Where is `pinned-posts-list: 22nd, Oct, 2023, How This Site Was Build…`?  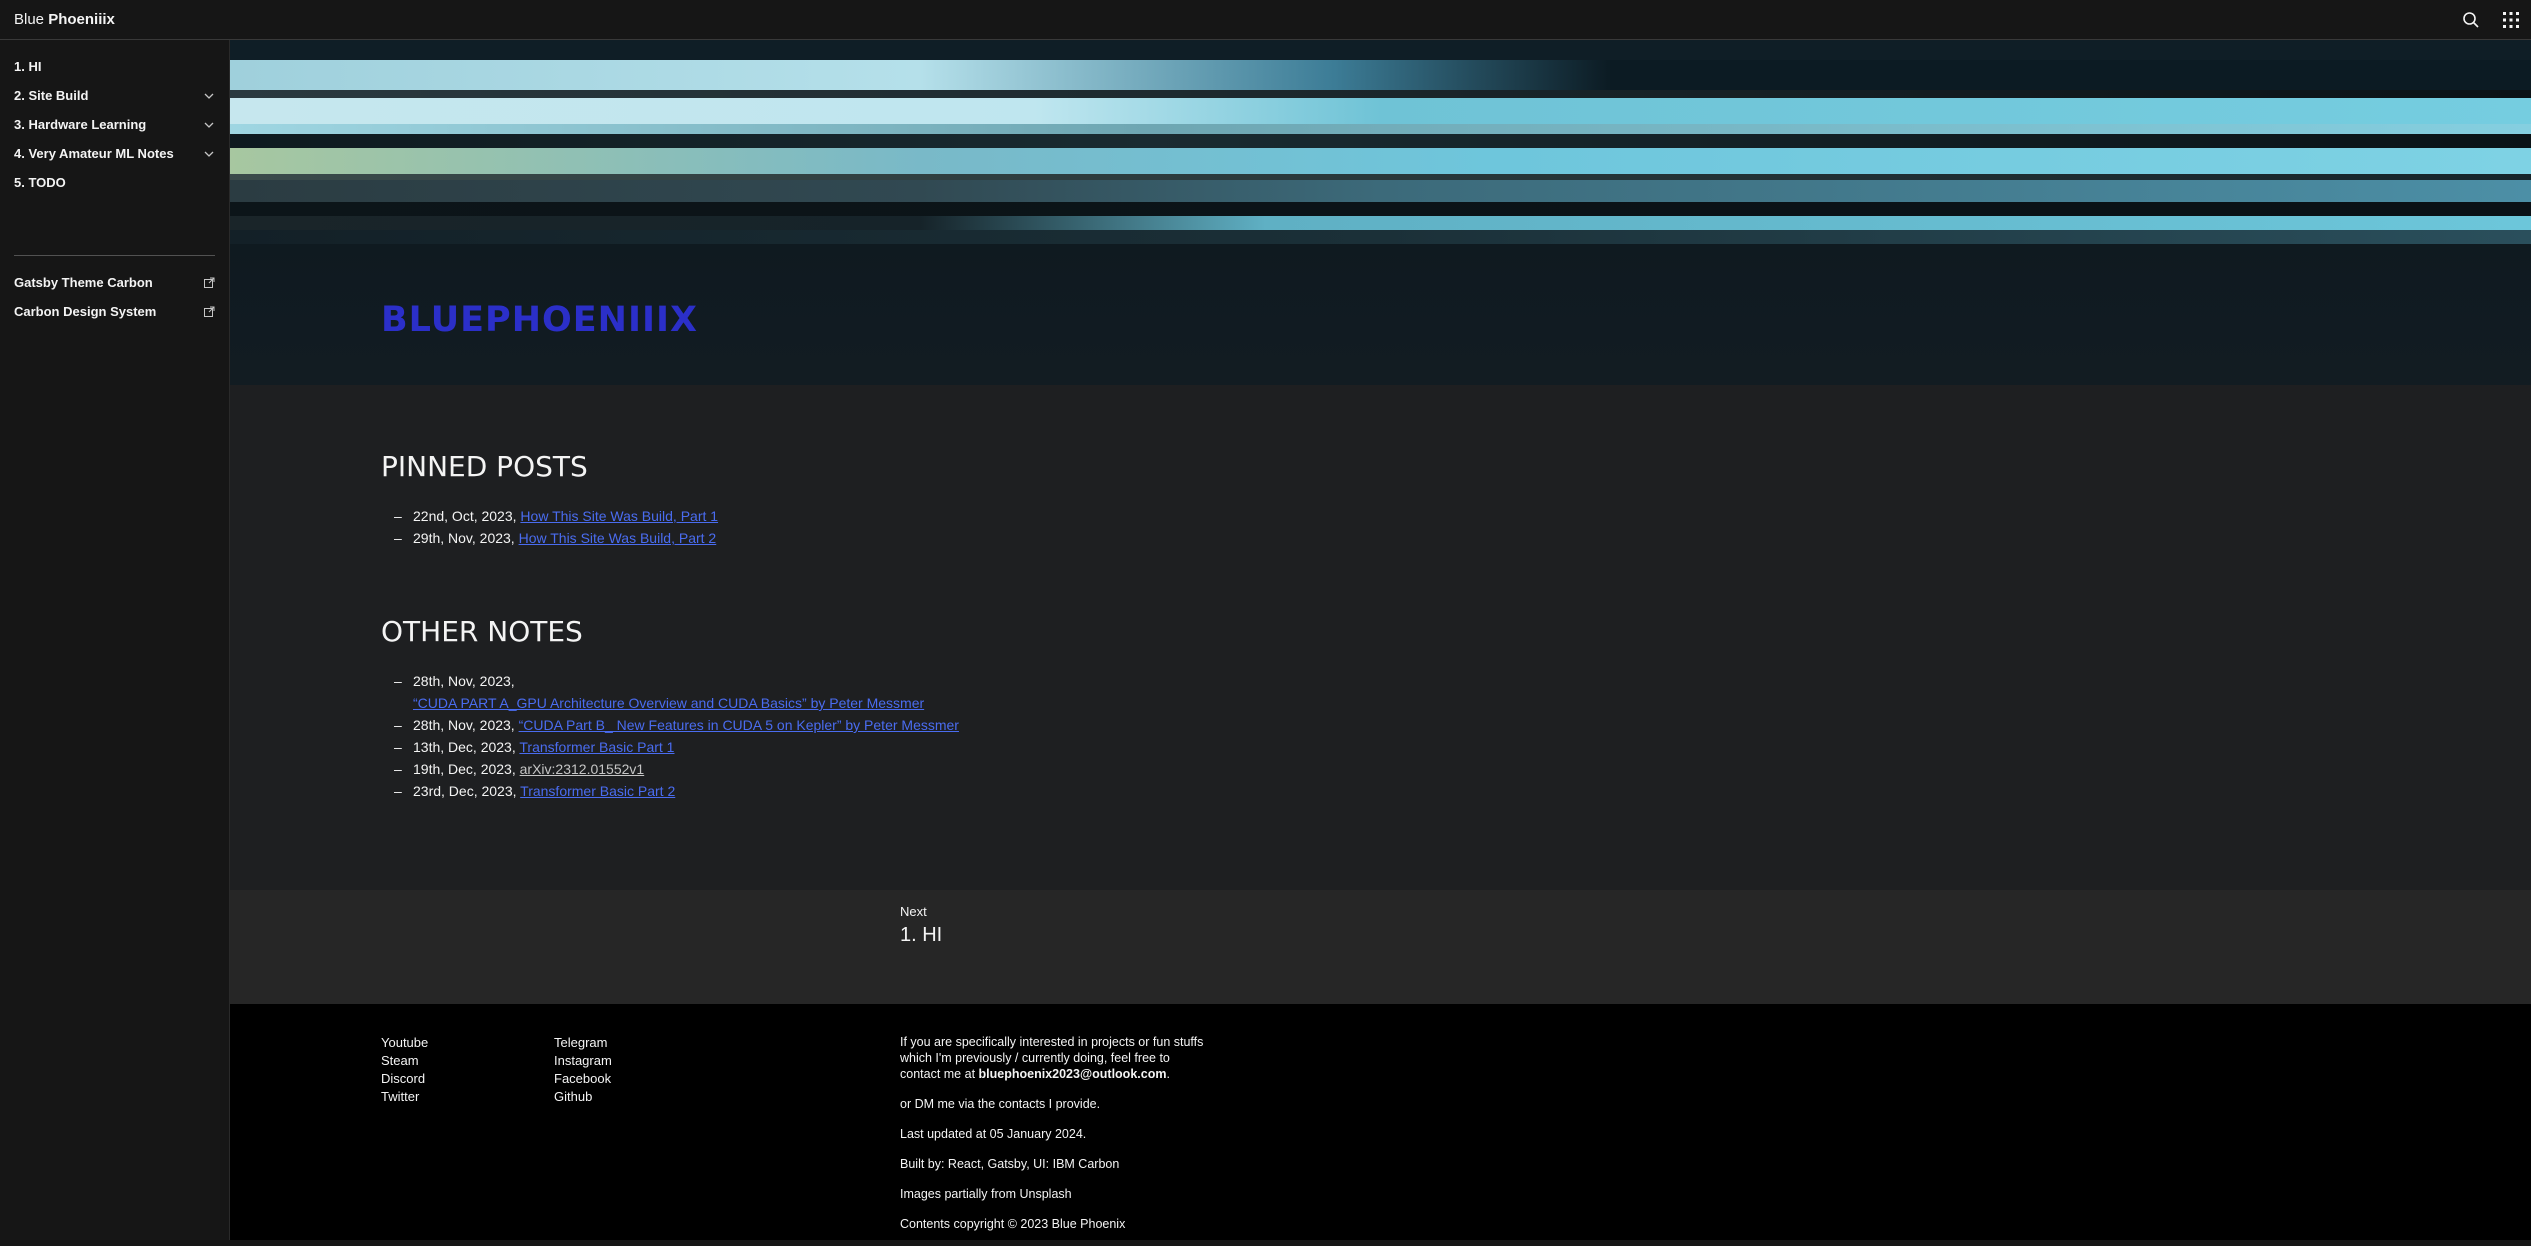
pinned-posts-list: 22nd, Oct, 2023, How This Site Was Build… is located at coordinates (981, 527).